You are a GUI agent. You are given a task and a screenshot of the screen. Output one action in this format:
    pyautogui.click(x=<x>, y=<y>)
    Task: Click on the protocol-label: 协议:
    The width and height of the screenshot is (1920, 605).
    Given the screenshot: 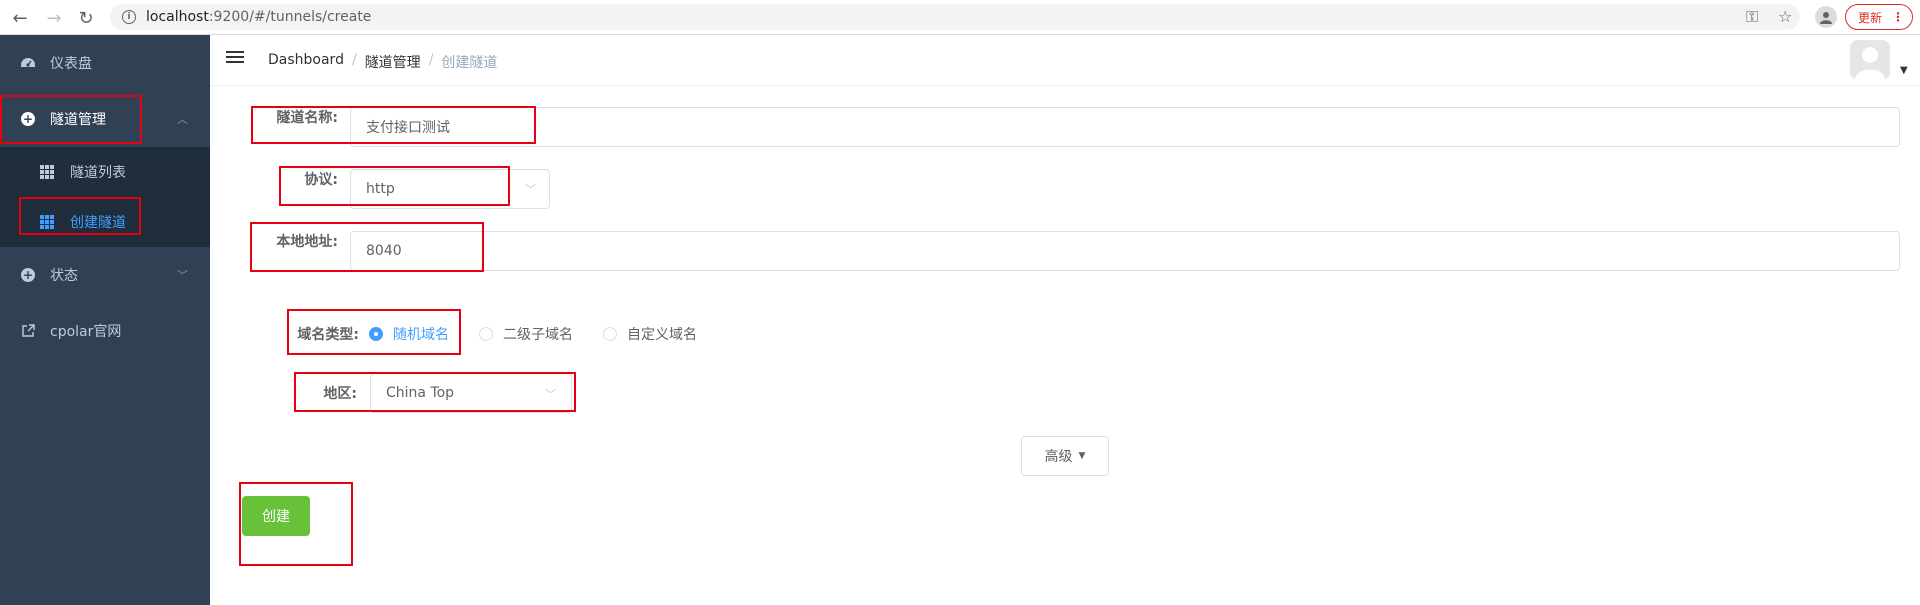 What is the action you would take?
    pyautogui.click(x=321, y=180)
    